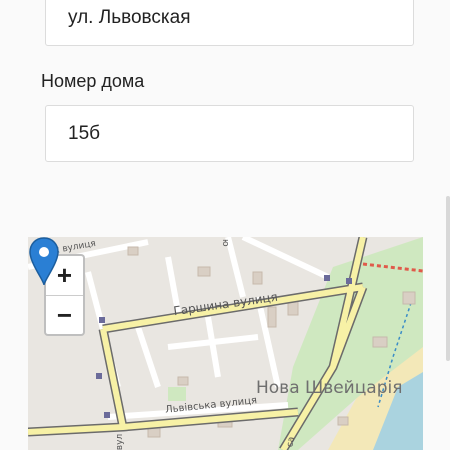 The height and width of the screenshot is (450, 450). What do you see at coordinates (448, 278) in the screenshot?
I see `side-scrollbar` at bounding box center [448, 278].